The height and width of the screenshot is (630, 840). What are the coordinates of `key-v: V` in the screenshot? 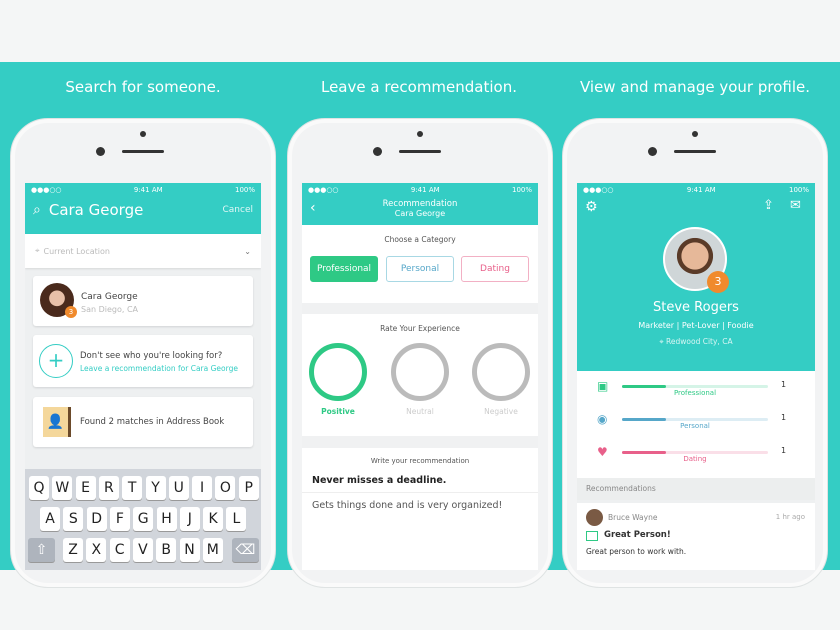 It's located at (142, 550).